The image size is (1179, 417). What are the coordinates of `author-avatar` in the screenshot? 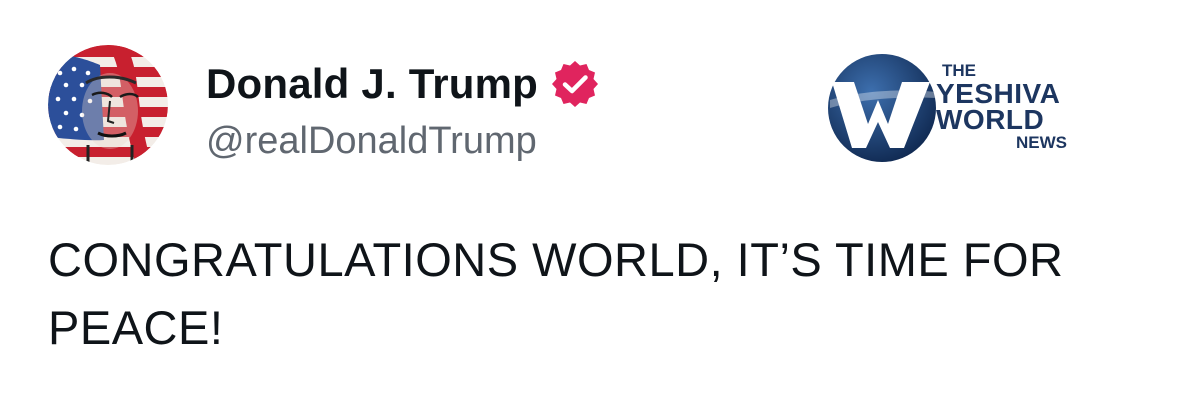 It's located at (108, 105).